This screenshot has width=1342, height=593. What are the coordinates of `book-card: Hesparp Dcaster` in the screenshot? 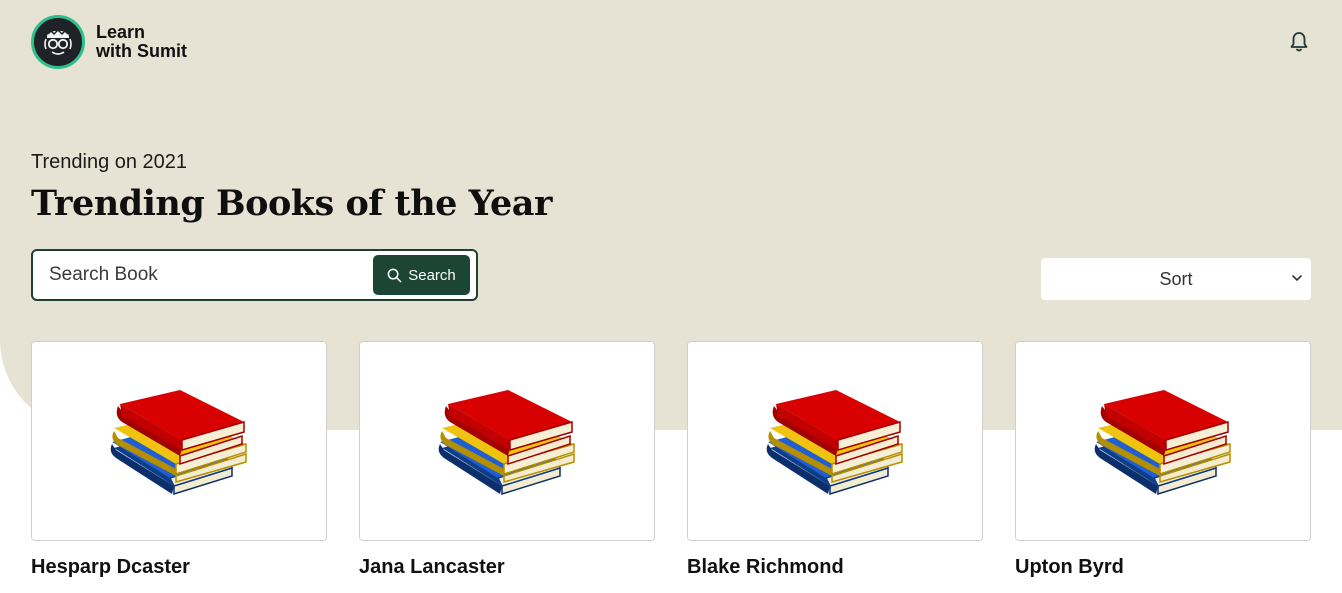 It's located at (179, 460).